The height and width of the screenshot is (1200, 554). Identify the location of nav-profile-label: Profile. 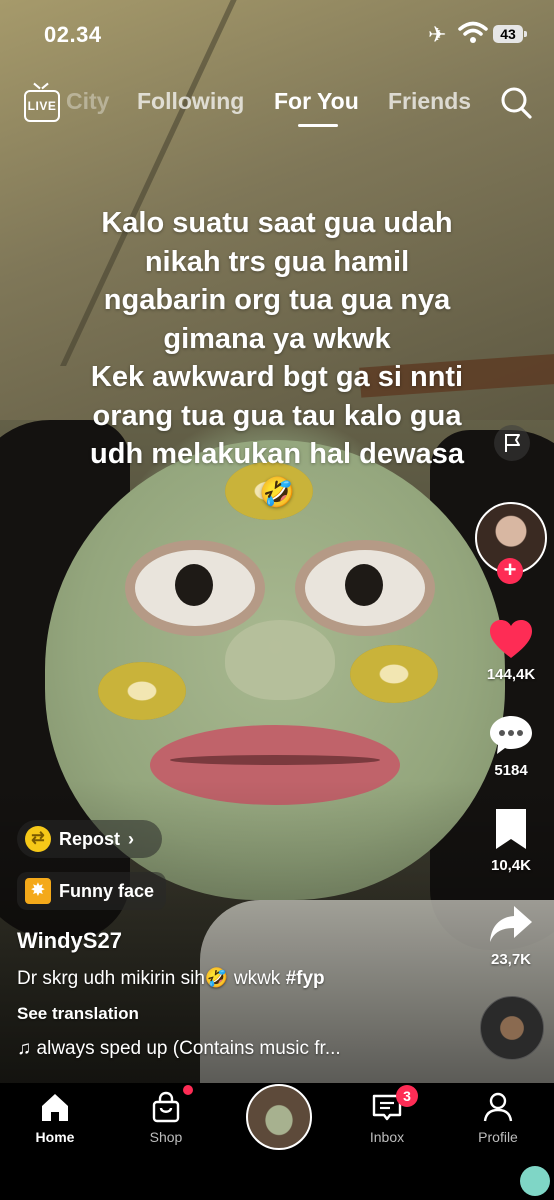
(498, 1137).